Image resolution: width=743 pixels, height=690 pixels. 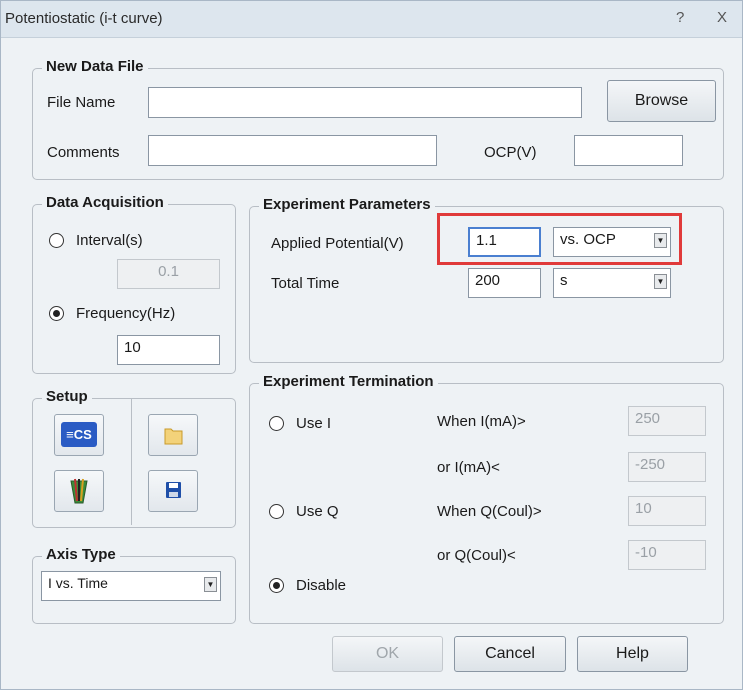 I want to click on experiment-parameters-legend: Experiment Parameters, so click(x=347, y=204).